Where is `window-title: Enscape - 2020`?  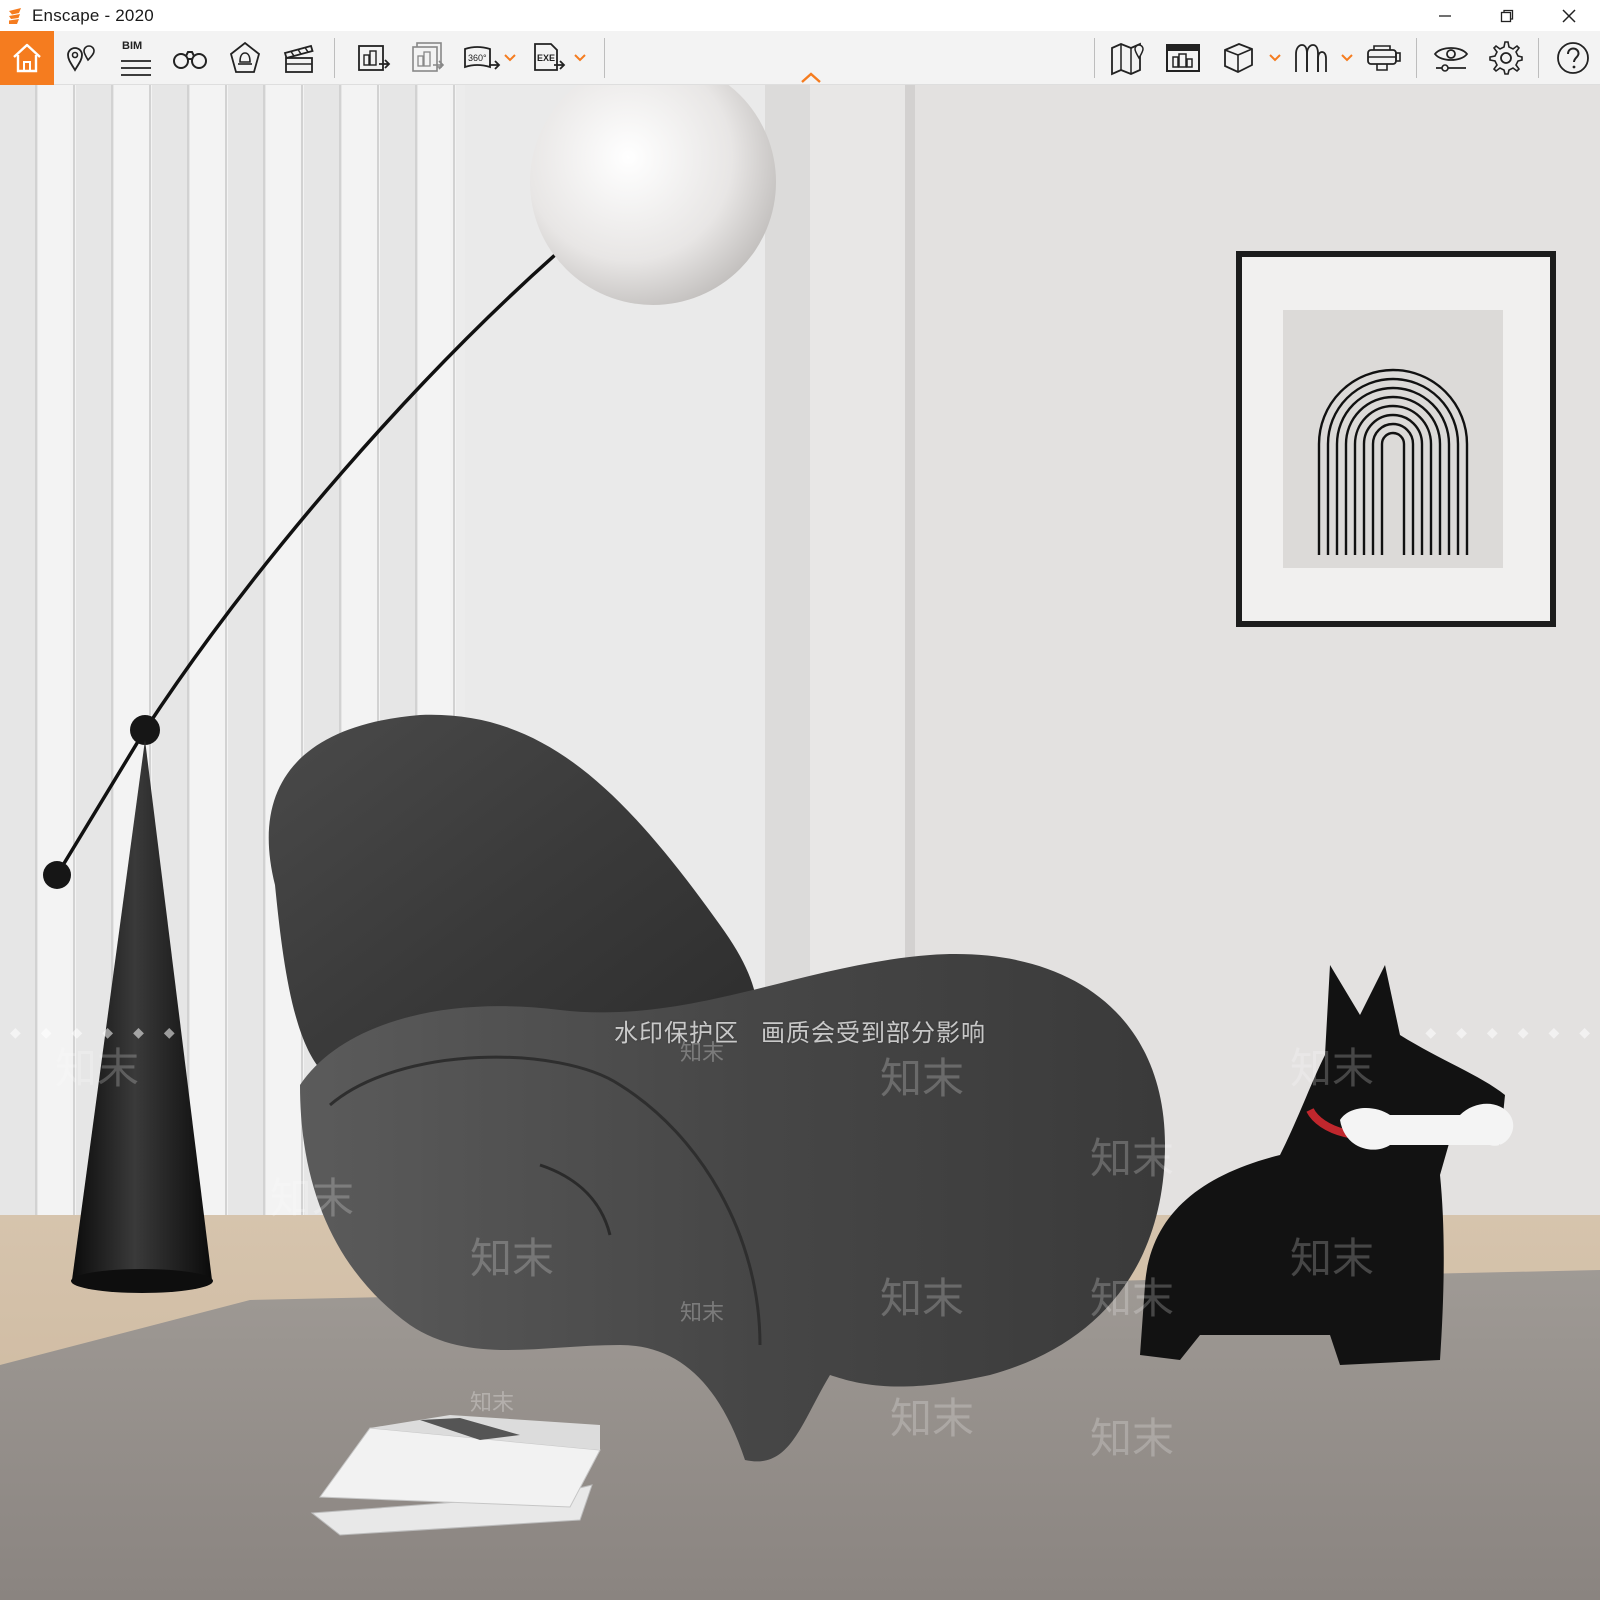
window-title: Enscape - 2020 is located at coordinates (93, 15).